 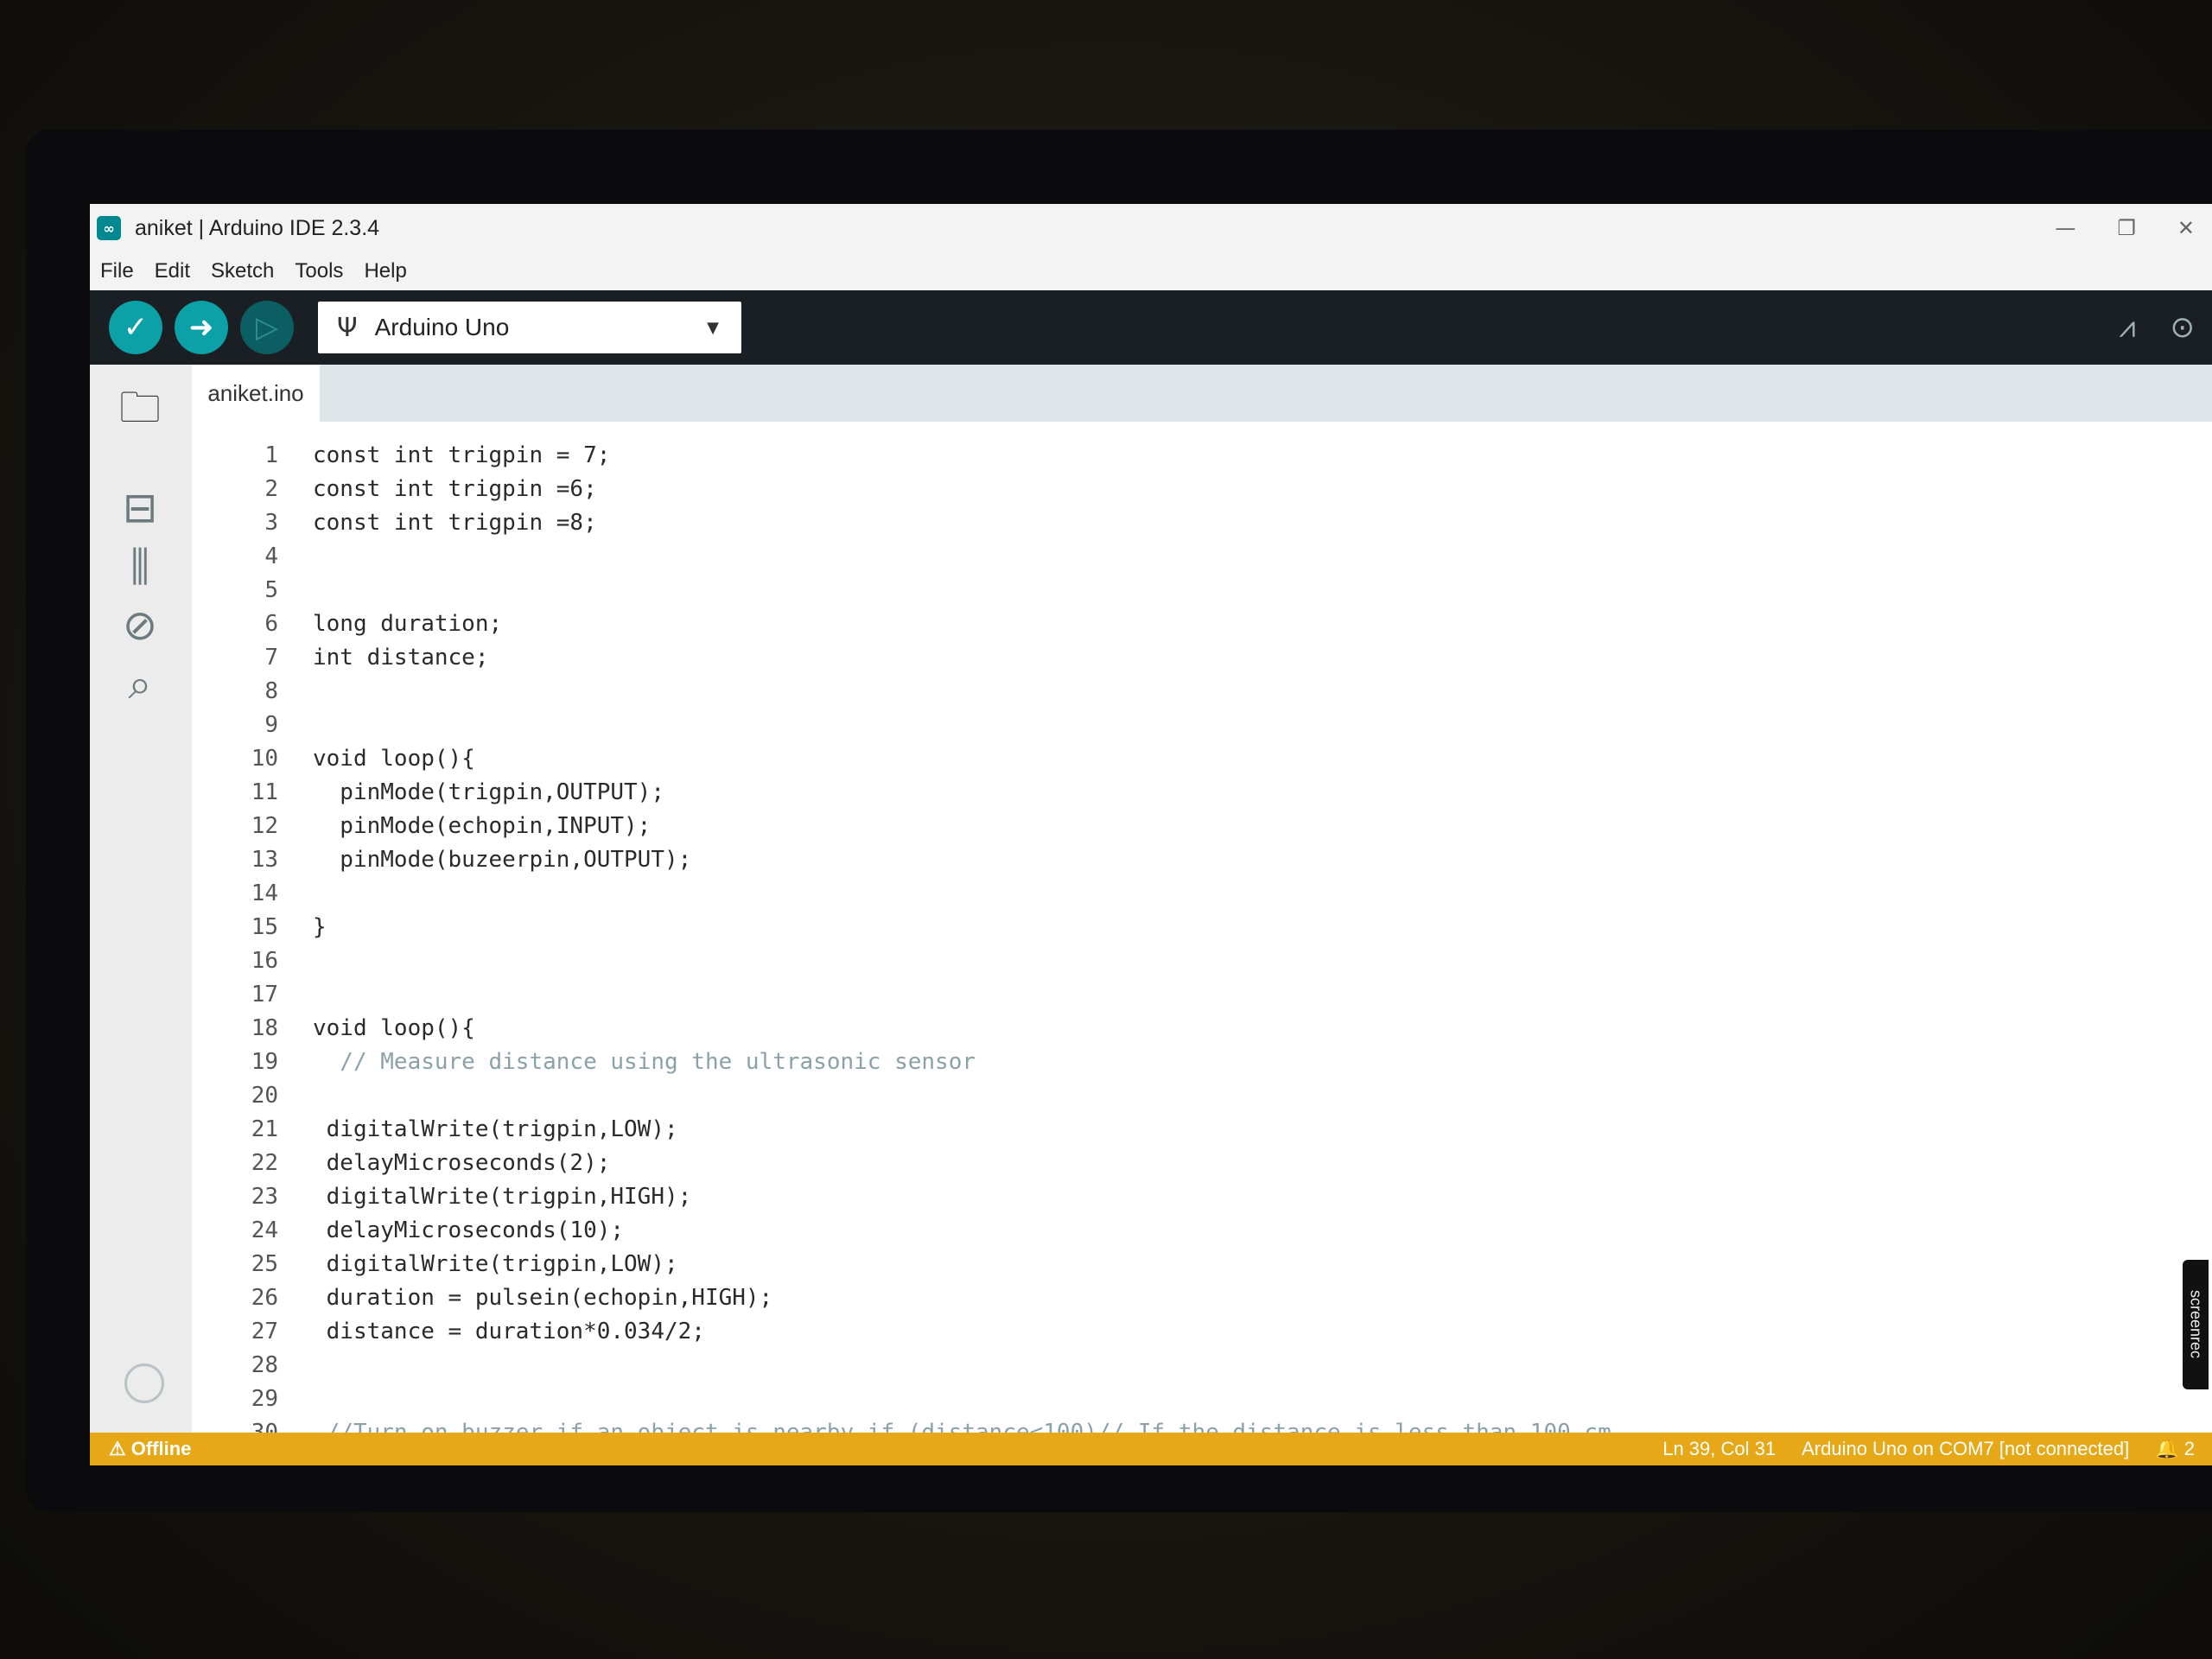 I want to click on code-line: 9, so click(x=1202, y=725).